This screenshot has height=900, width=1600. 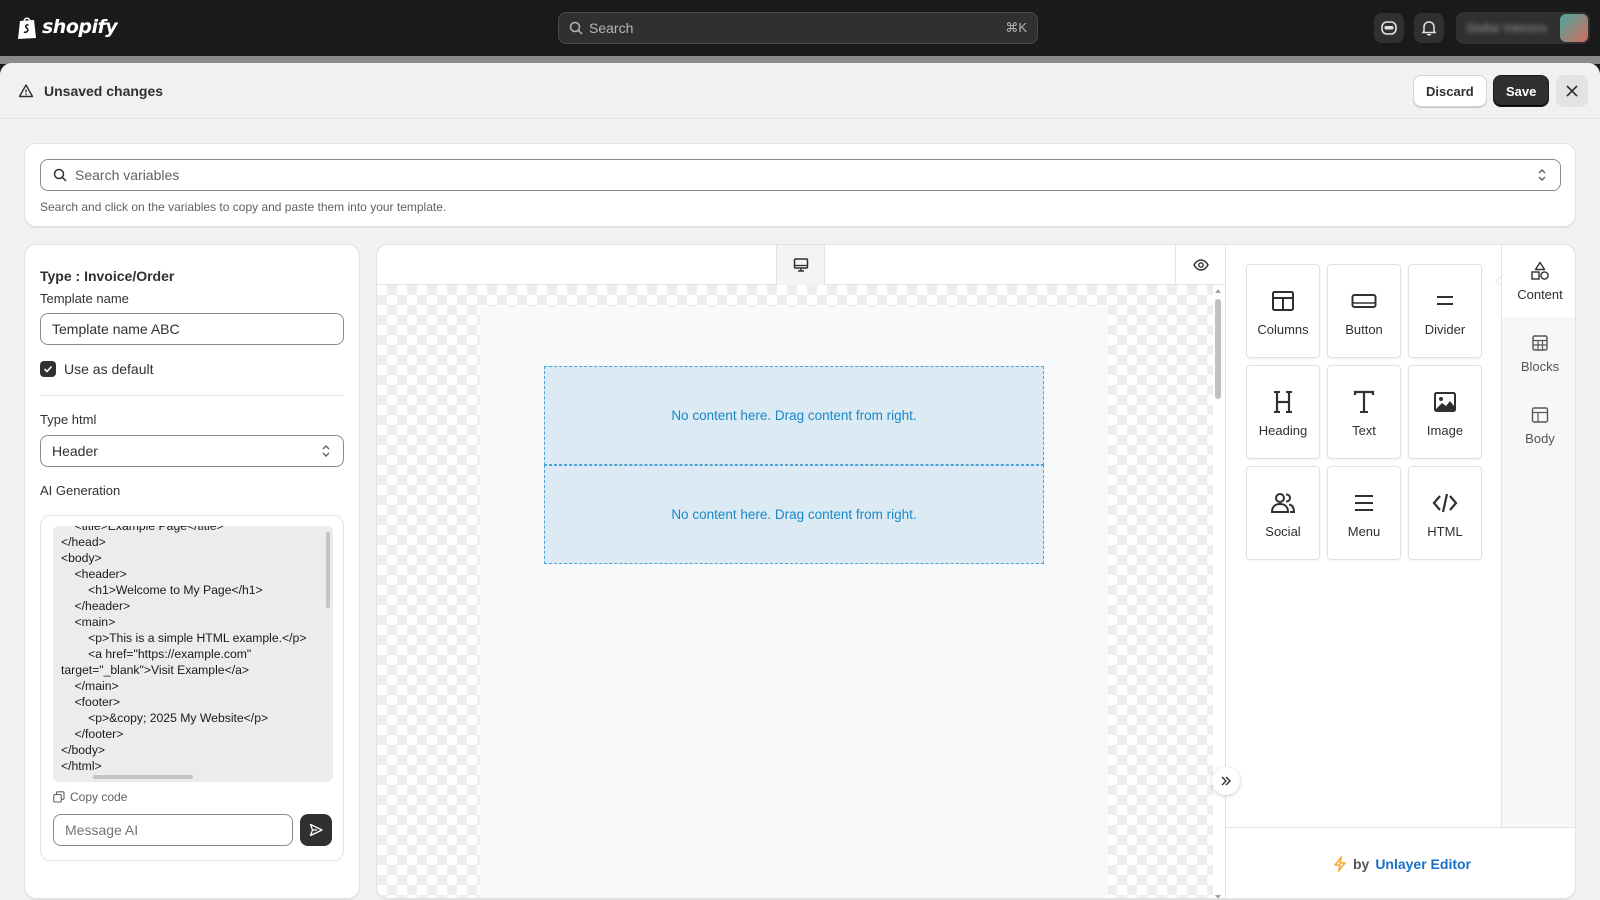 I want to click on tool-image: Image, so click(x=1445, y=412).